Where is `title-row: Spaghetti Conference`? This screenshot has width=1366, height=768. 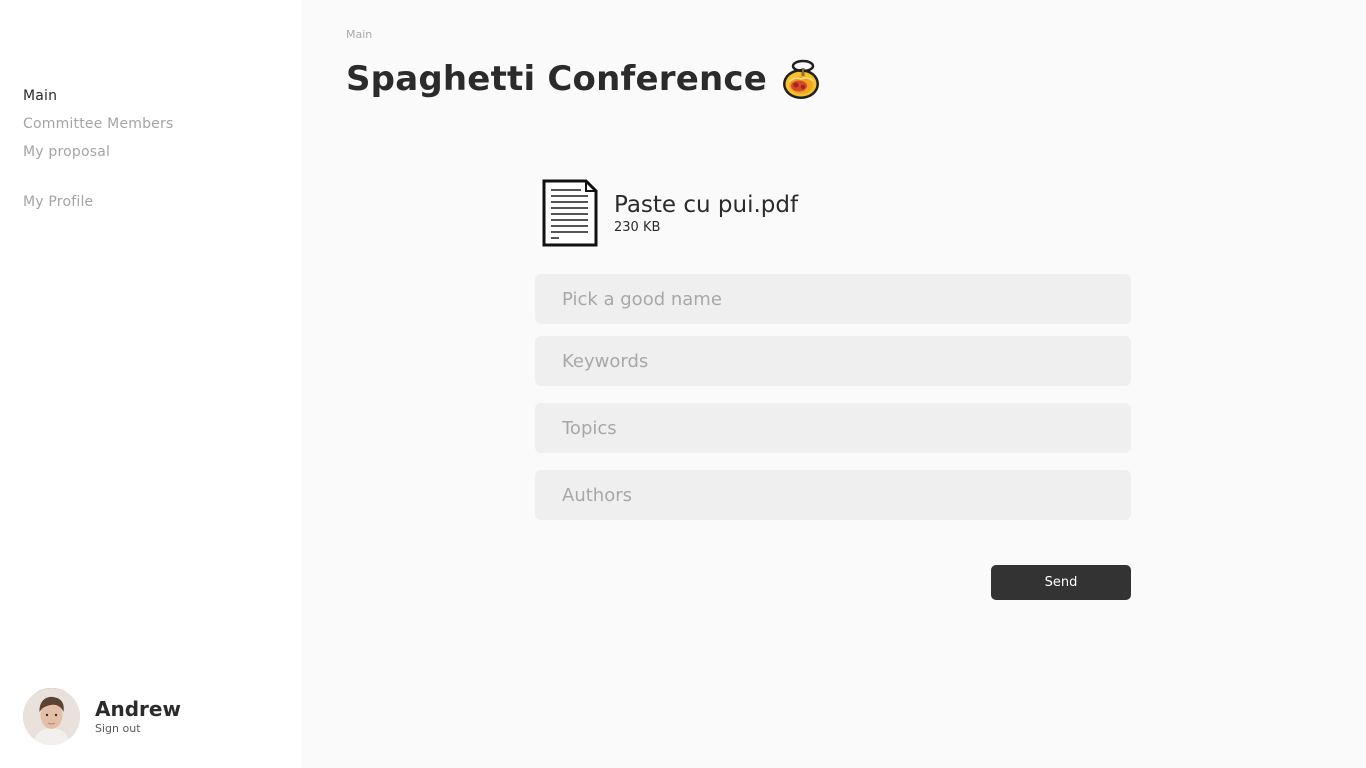 title-row: Spaghetti Conference is located at coordinates (583, 79).